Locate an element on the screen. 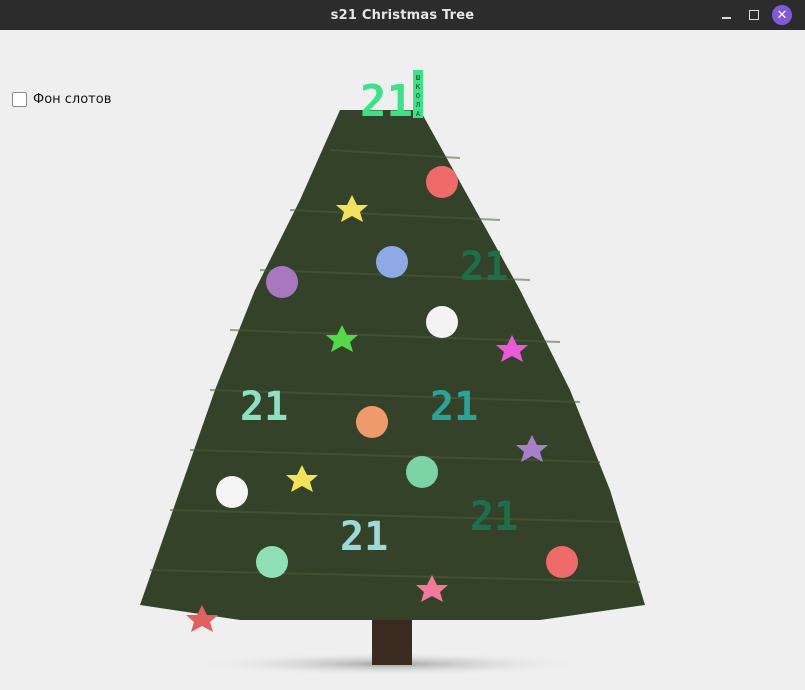 Image resolution: width=805 pixels, height=690 pixels. slot-background-checkbox: Фон слотов is located at coordinates (61, 99).